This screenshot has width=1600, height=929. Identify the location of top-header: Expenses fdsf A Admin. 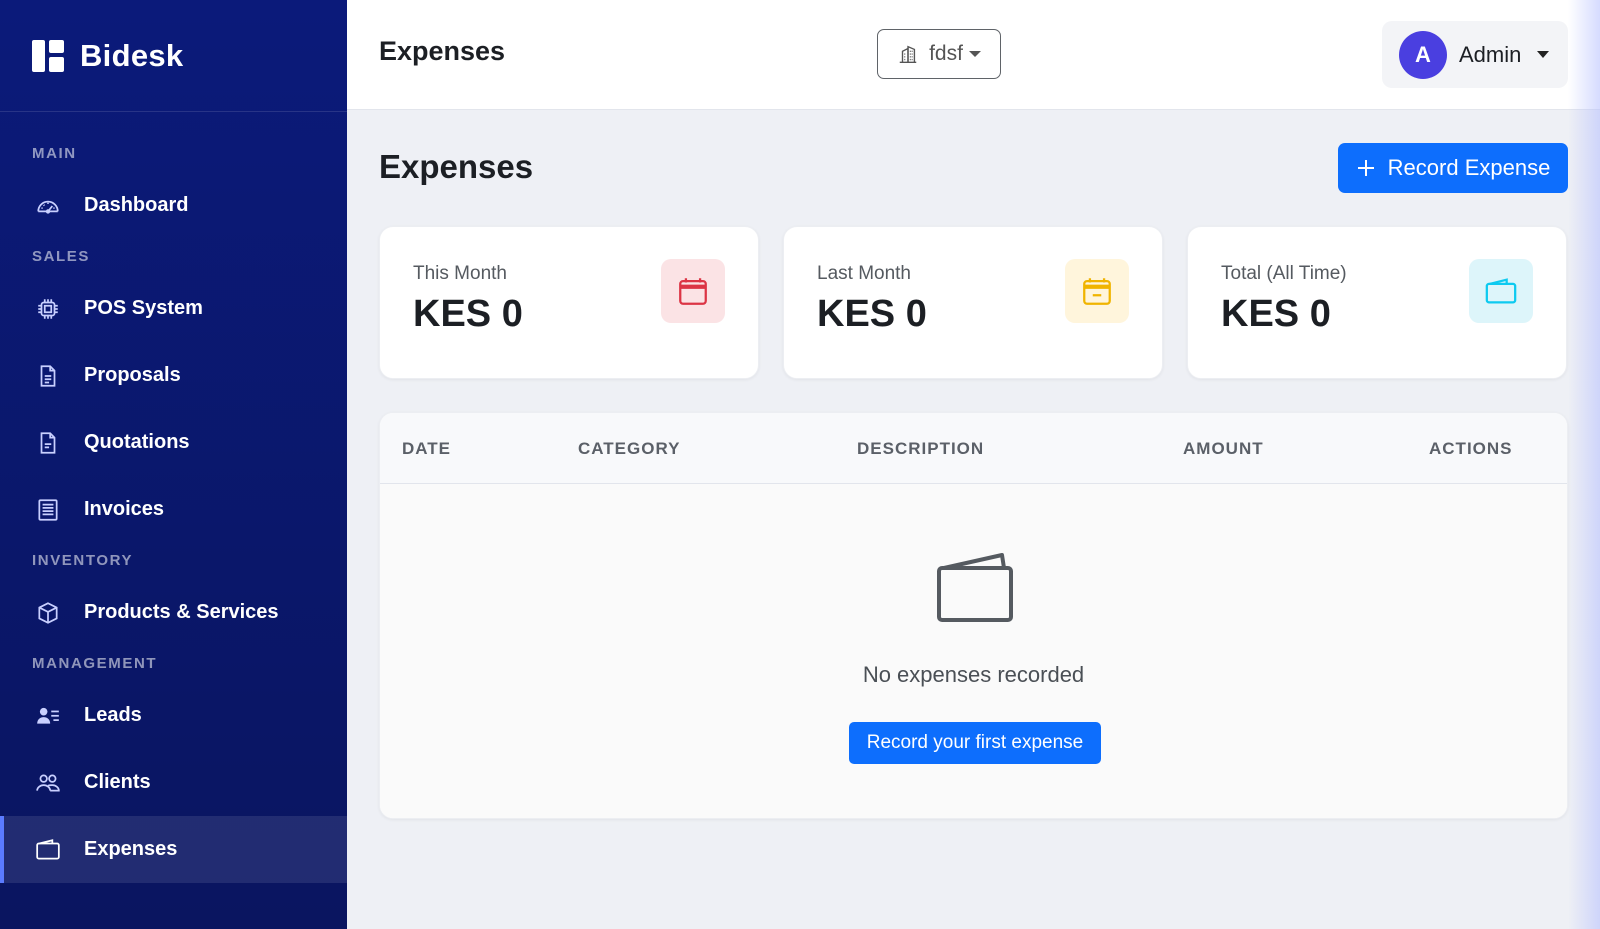
(973, 55).